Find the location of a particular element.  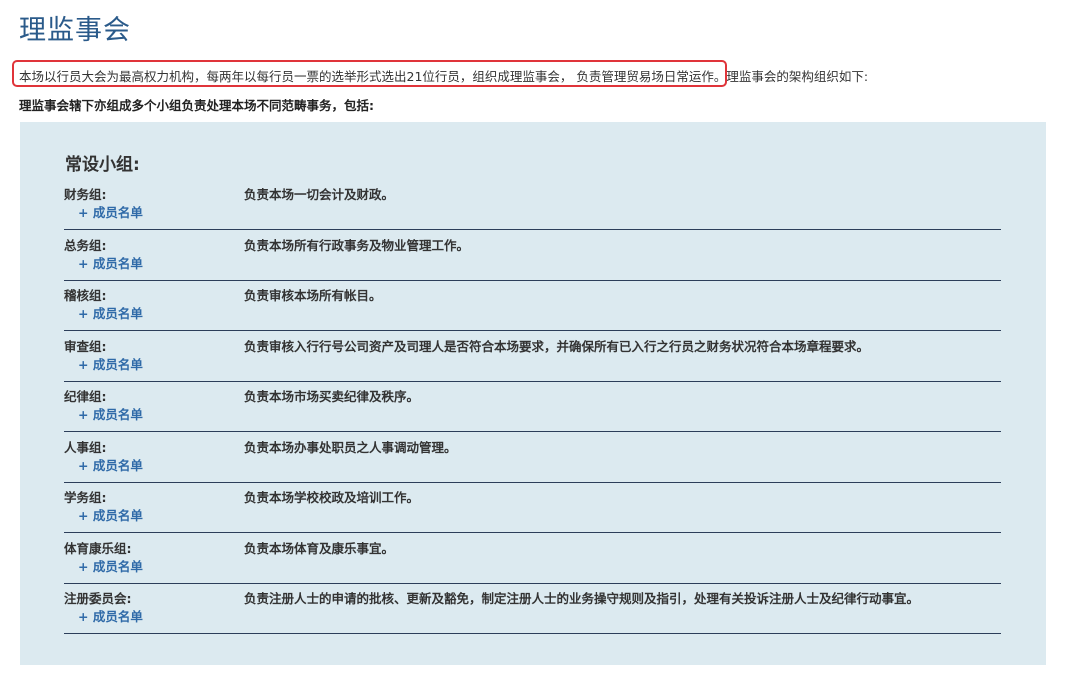

group-row: 财务组: + 成员名单 负责本场一切会计及财政。 is located at coordinates (532, 205).